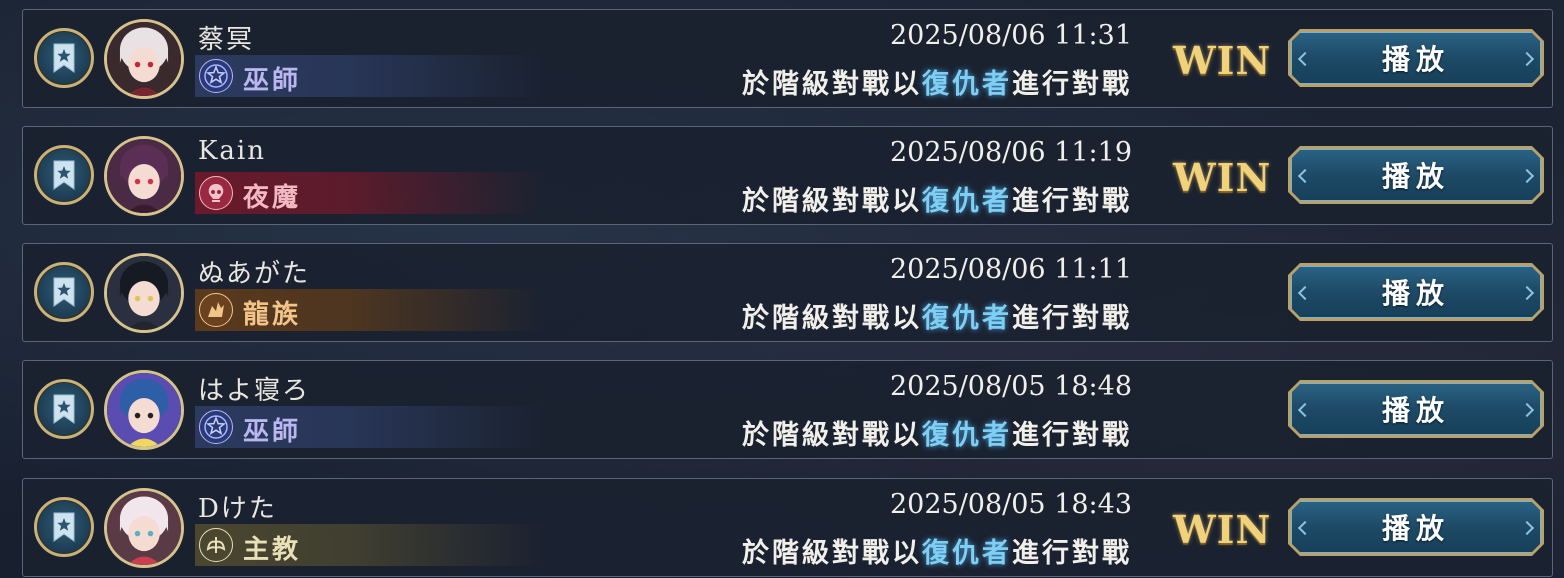 This screenshot has height=578, width=1564. Describe the element at coordinates (232, 151) in the screenshot. I see `player-name: Kain` at that location.